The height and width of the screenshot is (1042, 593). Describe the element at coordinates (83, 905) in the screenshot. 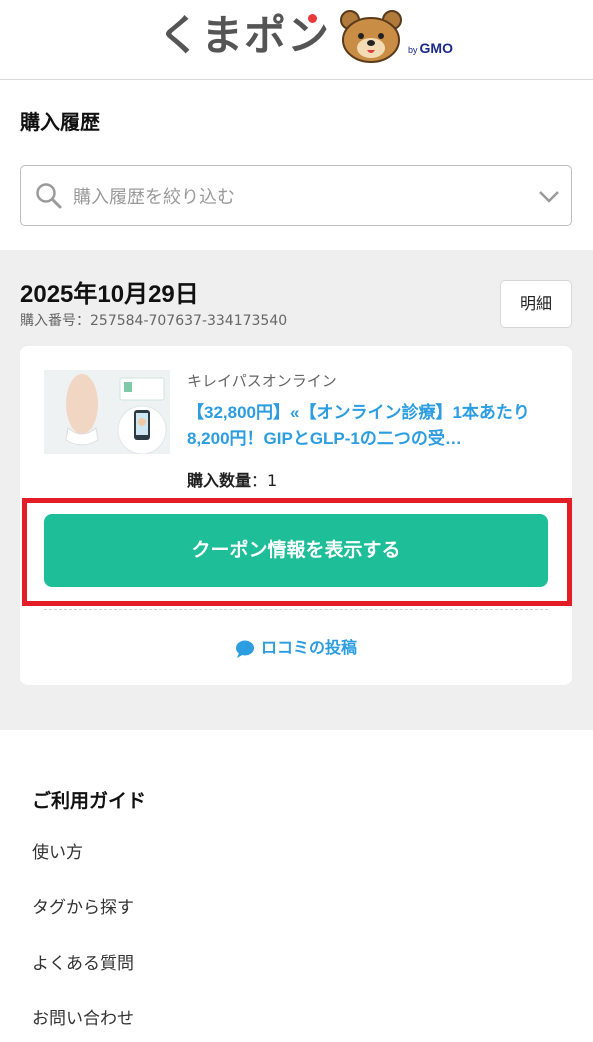

I see `guide-item-search-by-tag: タグから探す` at that location.